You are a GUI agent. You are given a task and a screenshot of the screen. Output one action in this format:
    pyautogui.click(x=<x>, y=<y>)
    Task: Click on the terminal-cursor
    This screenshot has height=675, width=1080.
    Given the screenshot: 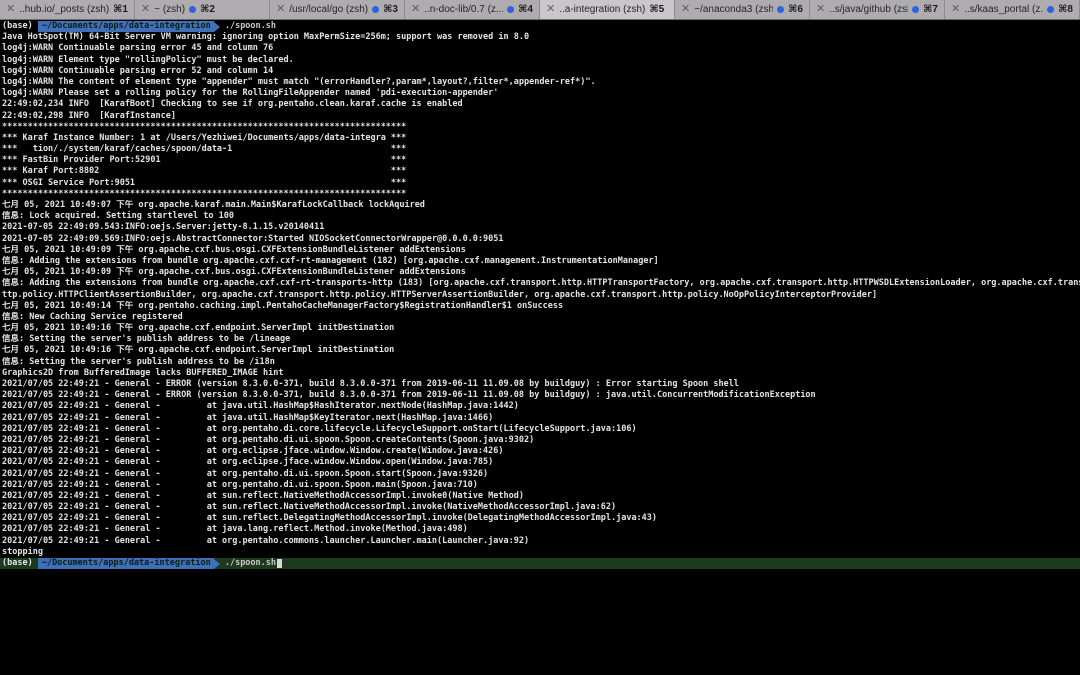 What is the action you would take?
    pyautogui.click(x=280, y=563)
    